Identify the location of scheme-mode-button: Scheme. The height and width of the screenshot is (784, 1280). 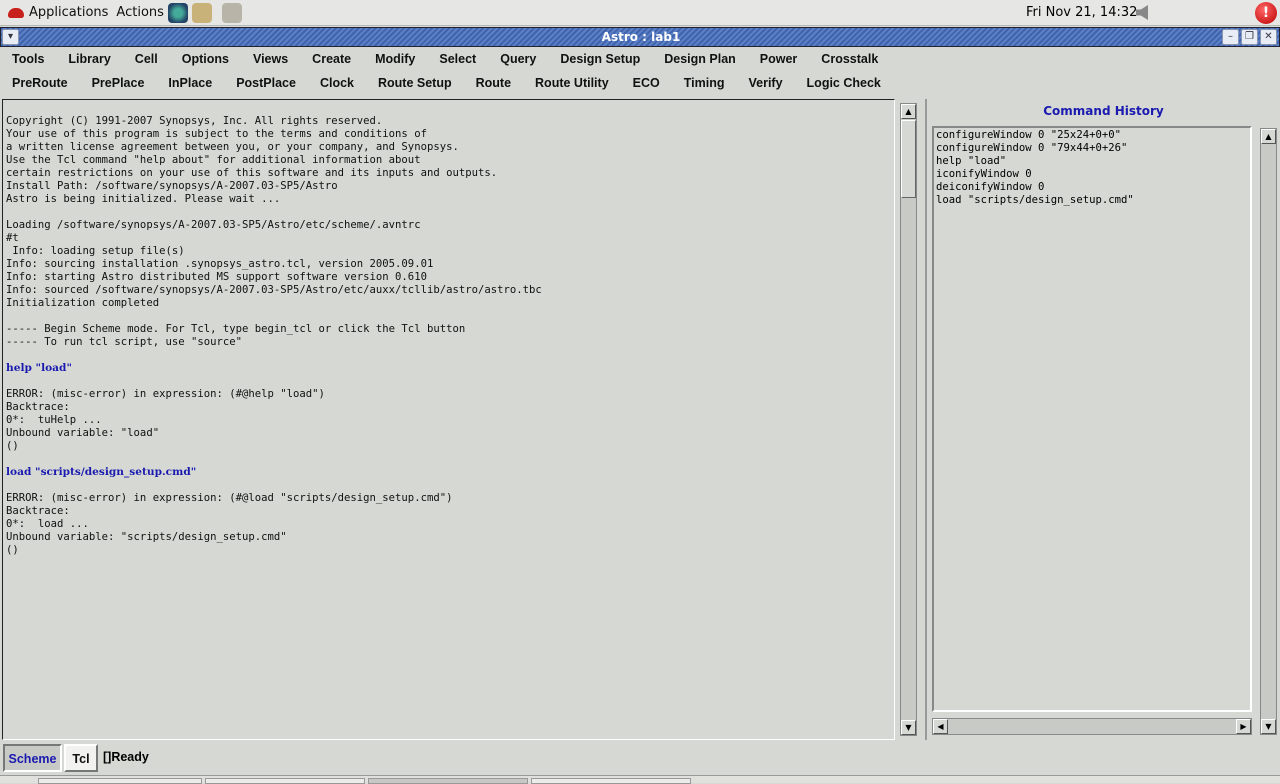
(32, 758).